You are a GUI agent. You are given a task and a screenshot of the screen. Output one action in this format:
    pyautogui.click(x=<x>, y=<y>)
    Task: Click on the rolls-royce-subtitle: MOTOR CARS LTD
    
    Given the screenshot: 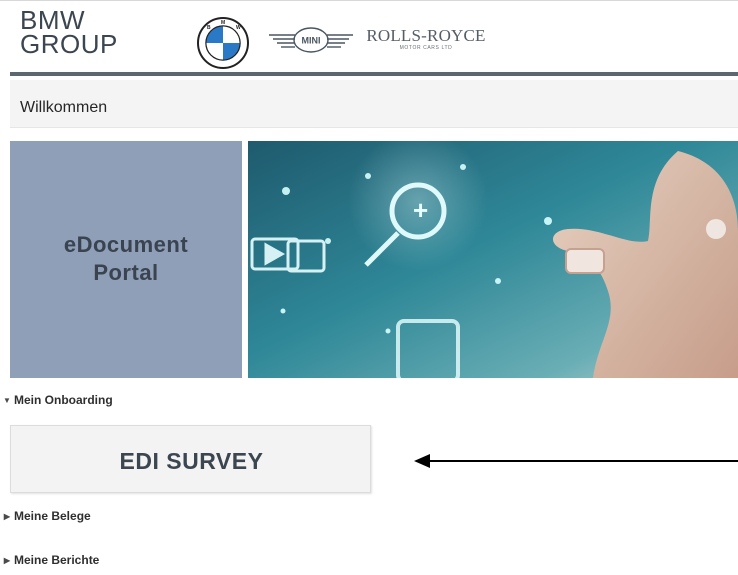 What is the action you would take?
    pyautogui.click(x=426, y=48)
    